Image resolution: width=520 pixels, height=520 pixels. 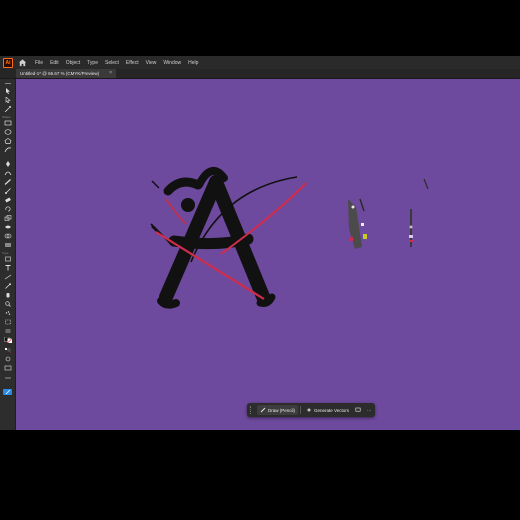 What do you see at coordinates (301, 410) in the screenshot?
I see `task-bar-divider` at bounding box center [301, 410].